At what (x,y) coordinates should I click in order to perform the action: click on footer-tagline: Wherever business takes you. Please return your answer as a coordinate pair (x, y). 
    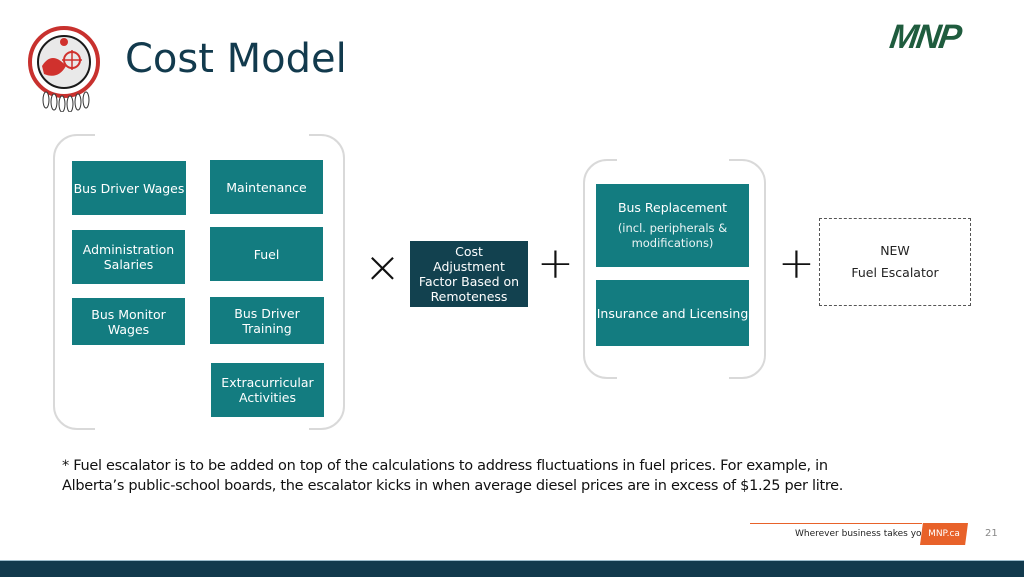
    Looking at the image, I should click on (861, 534).